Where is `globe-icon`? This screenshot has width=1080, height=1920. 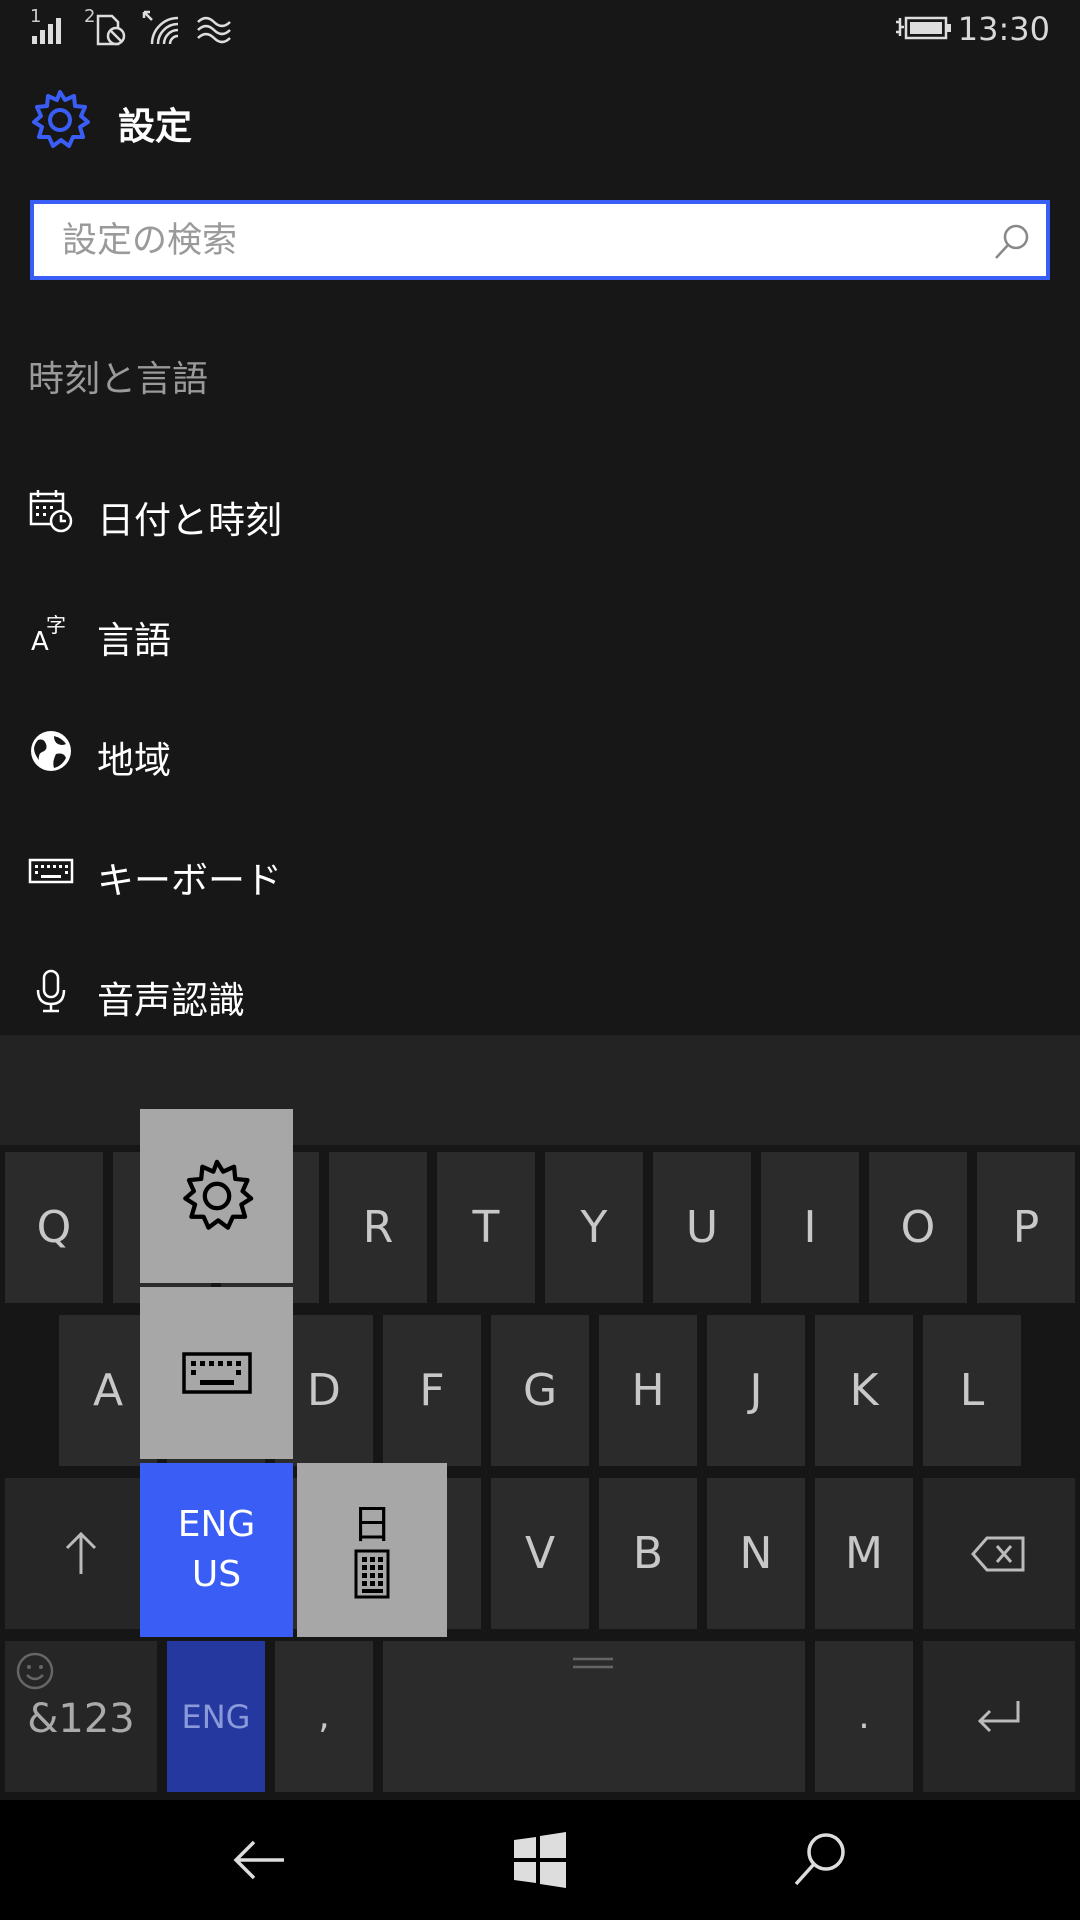 globe-icon is located at coordinates (51, 751).